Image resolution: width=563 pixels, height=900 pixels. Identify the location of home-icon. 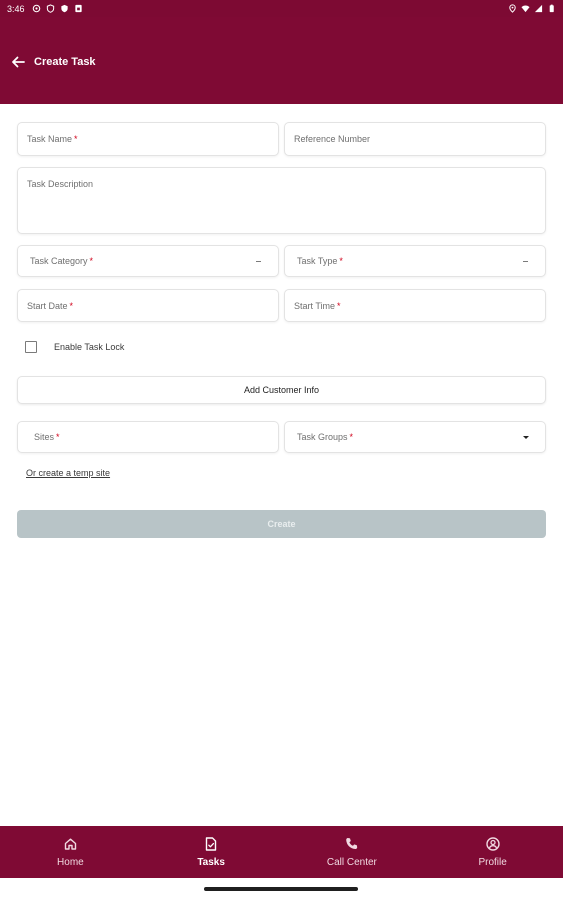
(70, 844).